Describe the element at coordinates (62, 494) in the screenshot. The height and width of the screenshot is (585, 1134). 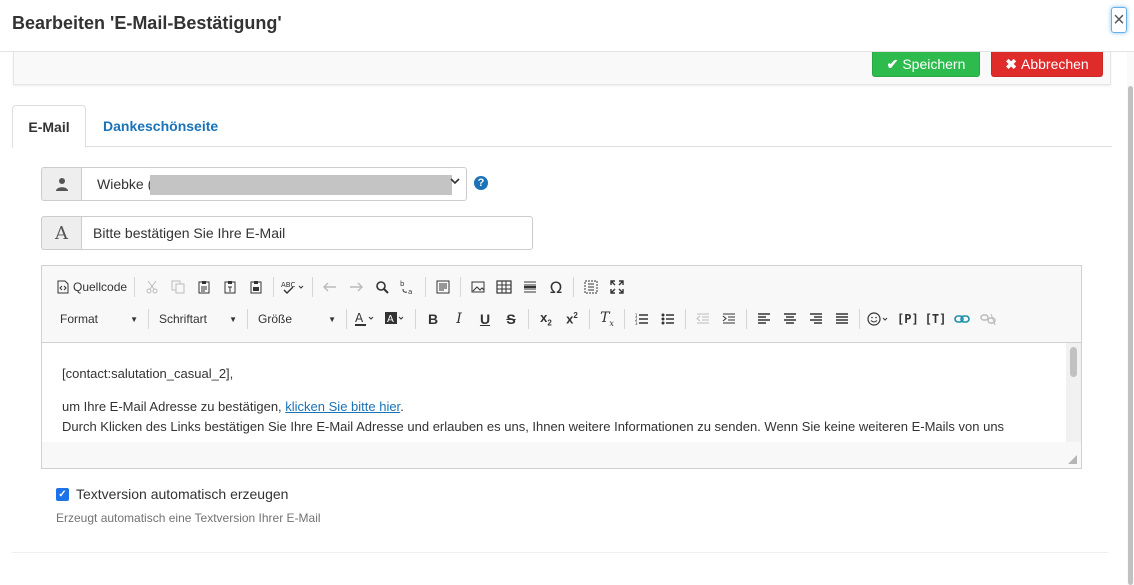
I see `text-version-checkbox: ✓` at that location.